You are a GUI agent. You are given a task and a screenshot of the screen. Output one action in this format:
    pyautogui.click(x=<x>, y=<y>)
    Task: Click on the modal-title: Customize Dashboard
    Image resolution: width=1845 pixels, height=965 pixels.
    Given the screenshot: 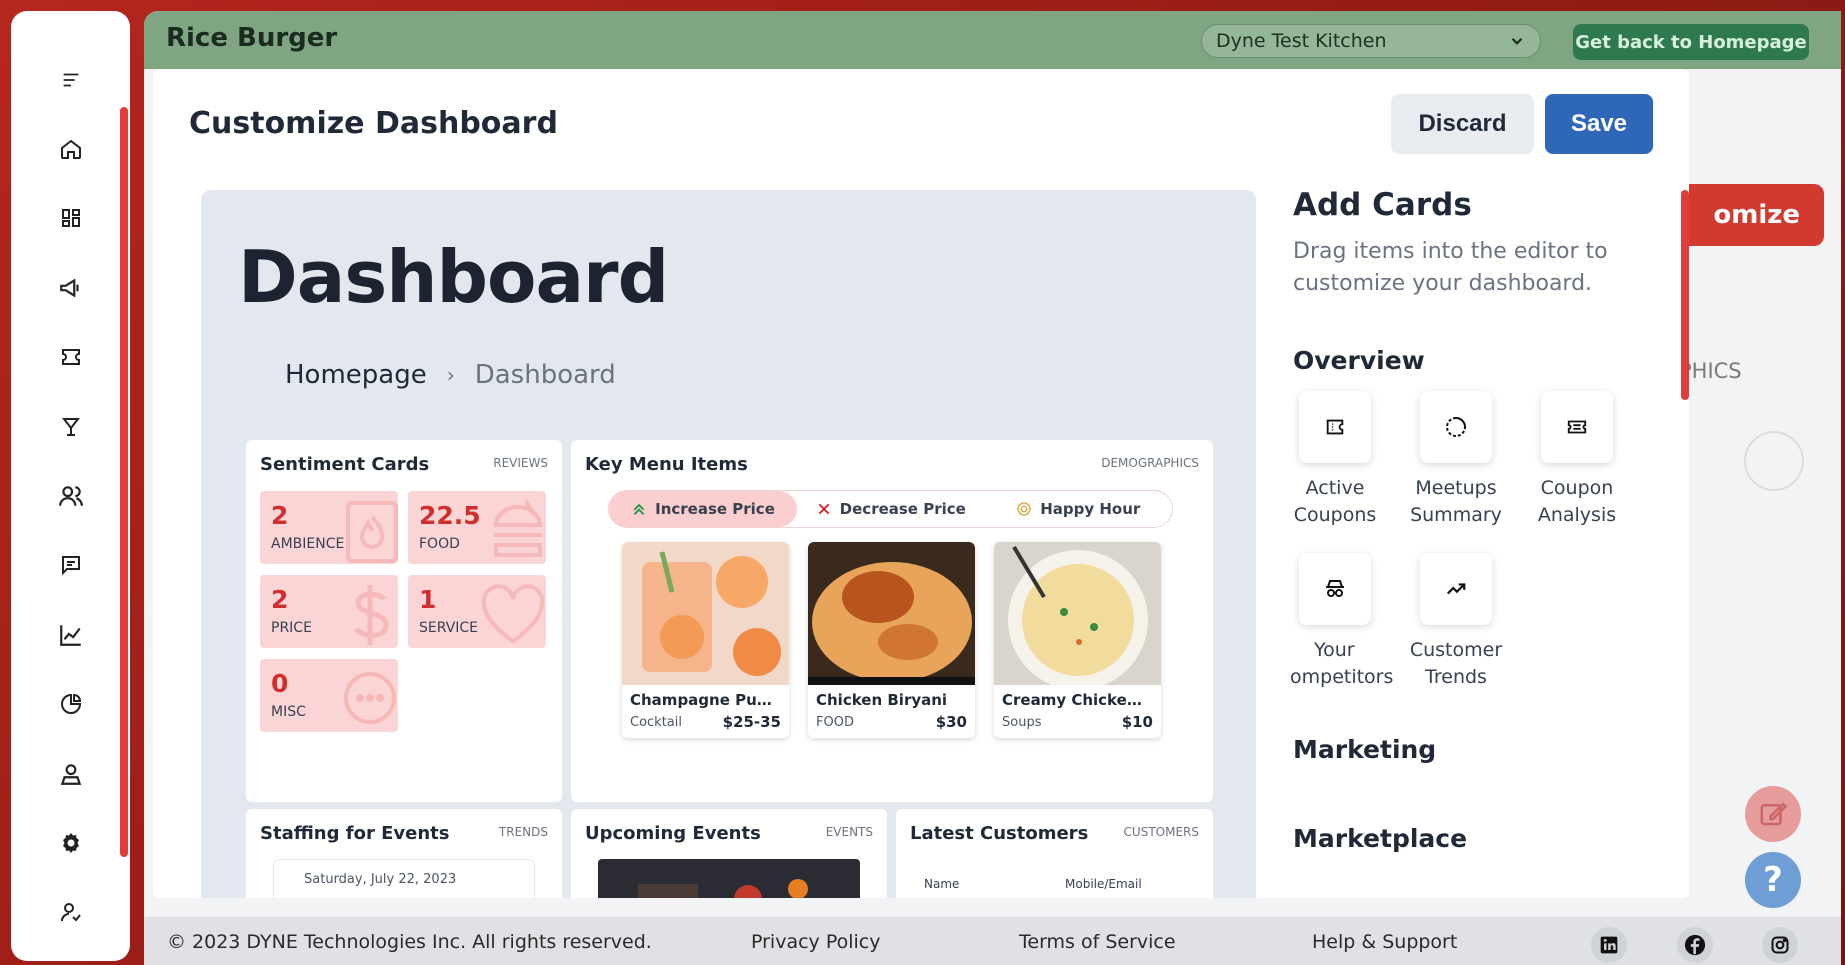 What is the action you would take?
    pyautogui.click(x=373, y=123)
    